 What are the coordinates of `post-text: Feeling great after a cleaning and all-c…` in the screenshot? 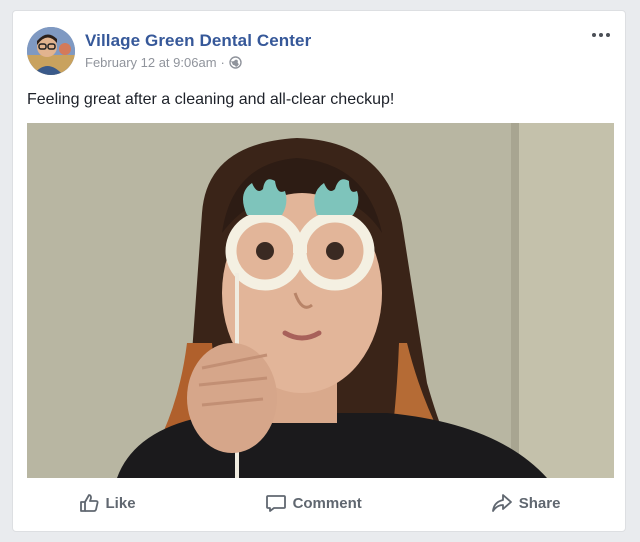 It's located at (211, 99).